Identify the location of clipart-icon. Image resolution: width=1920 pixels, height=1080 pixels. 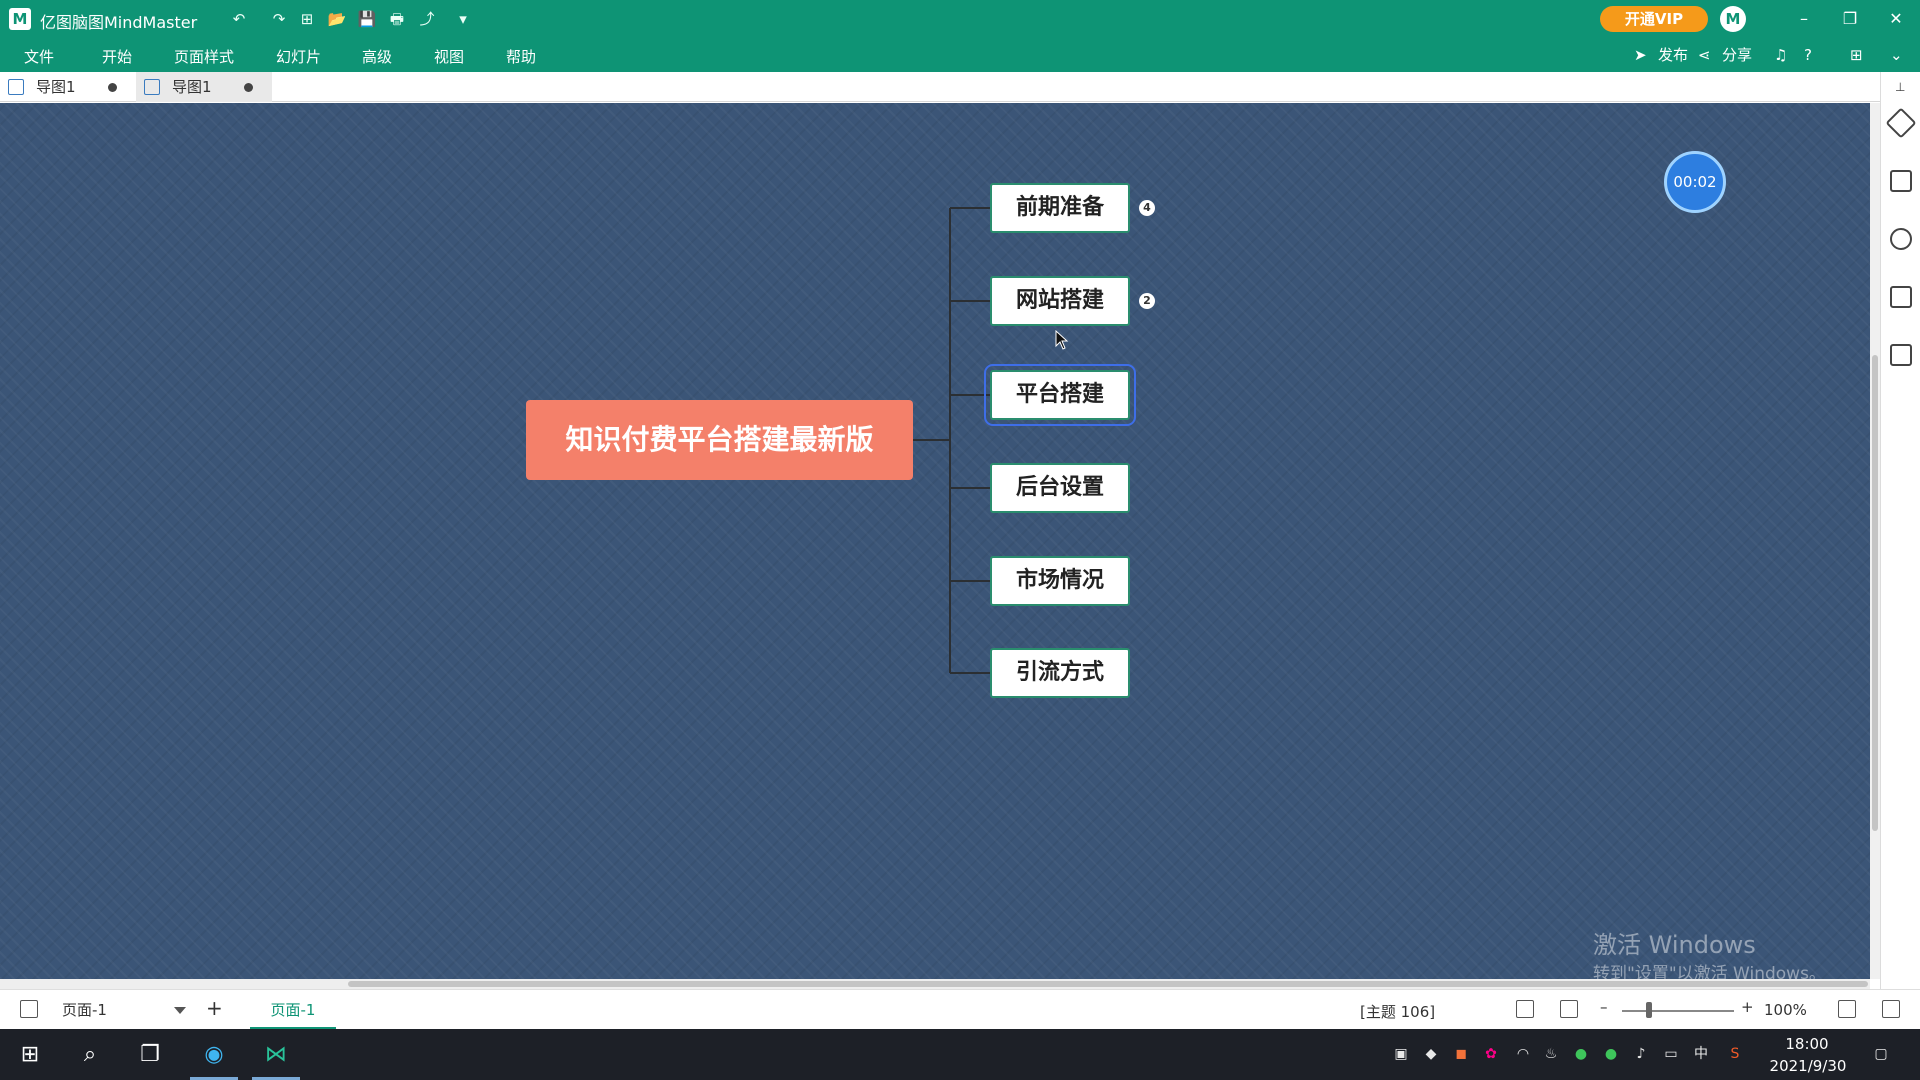
(1901, 239).